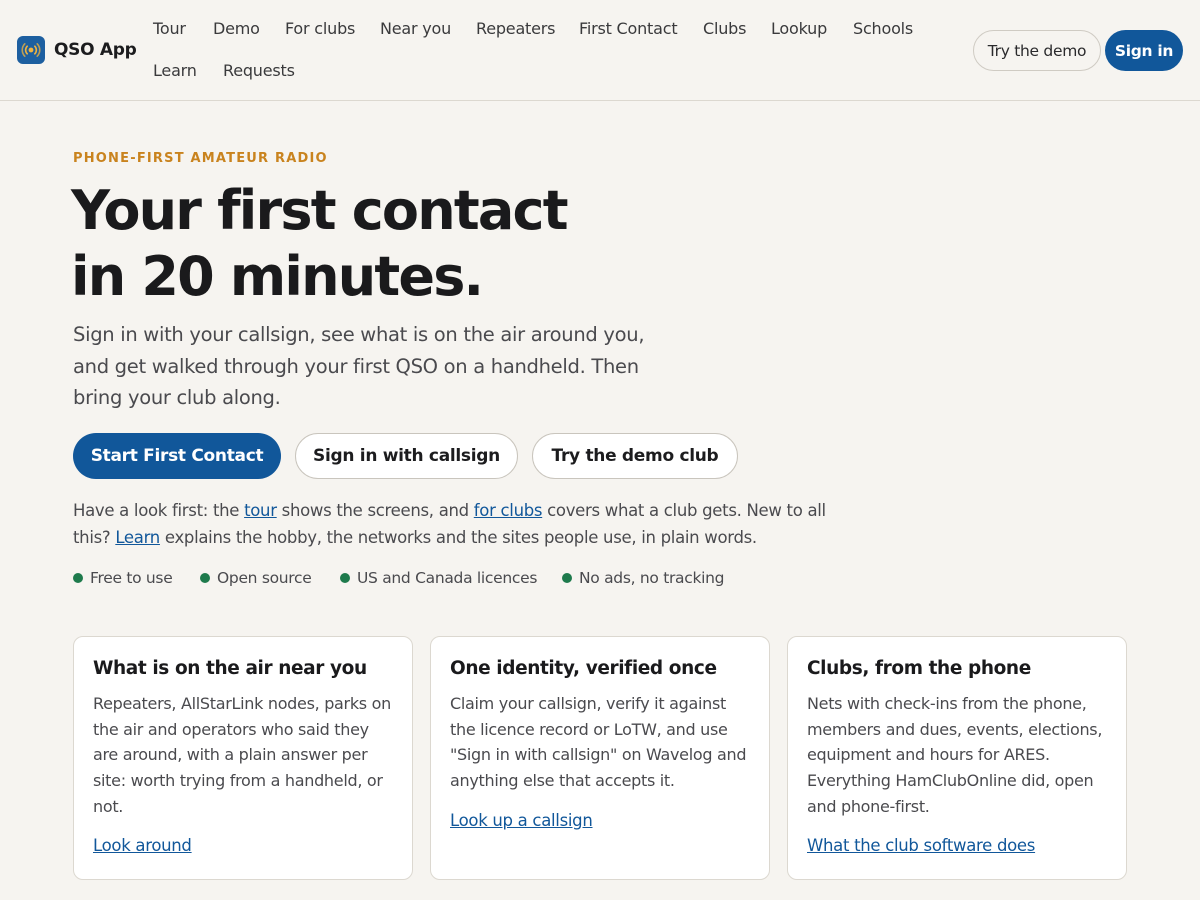  I want to click on note-text-2: shows the screens, and, so click(375, 510).